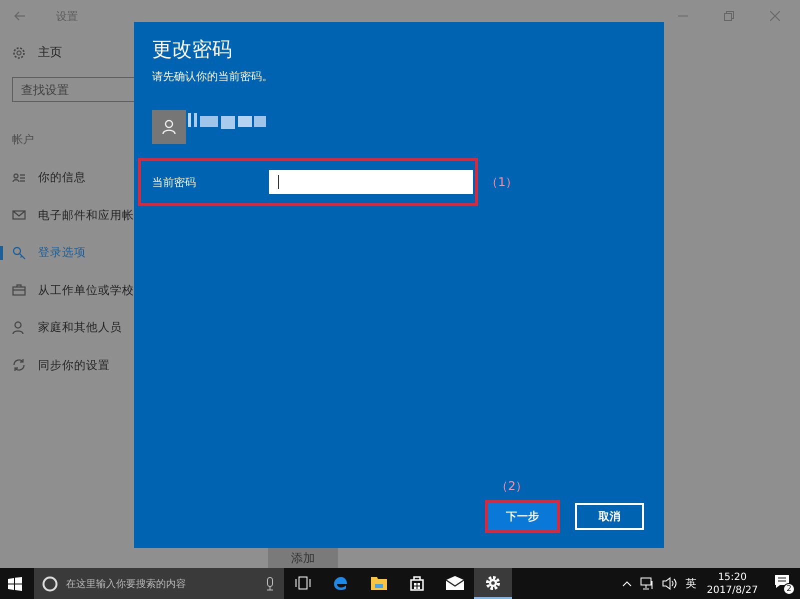 The width and height of the screenshot is (800, 599). What do you see at coordinates (512, 486) in the screenshot?
I see `annotation-label: （2）` at bounding box center [512, 486].